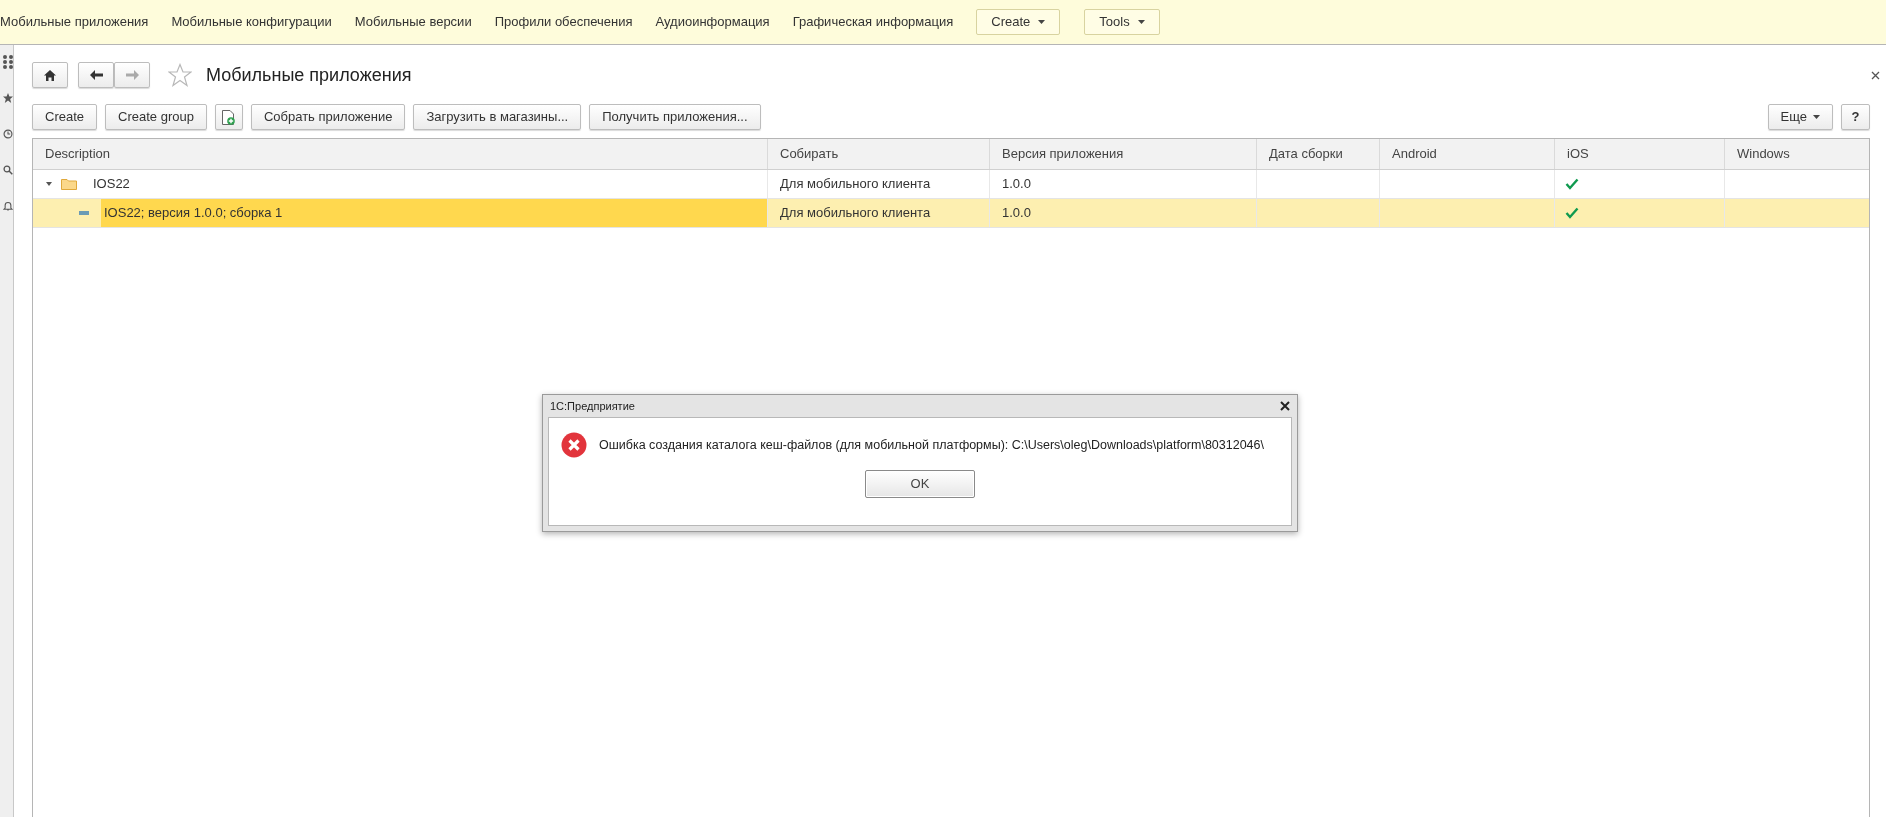 The width and height of the screenshot is (1886, 817). What do you see at coordinates (878, 154) in the screenshot?
I see `column-header: Собирать` at bounding box center [878, 154].